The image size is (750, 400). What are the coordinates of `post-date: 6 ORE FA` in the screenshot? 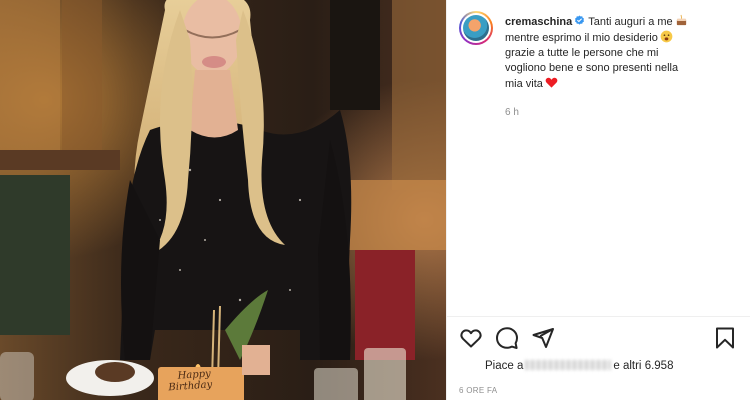 It's located at (478, 390).